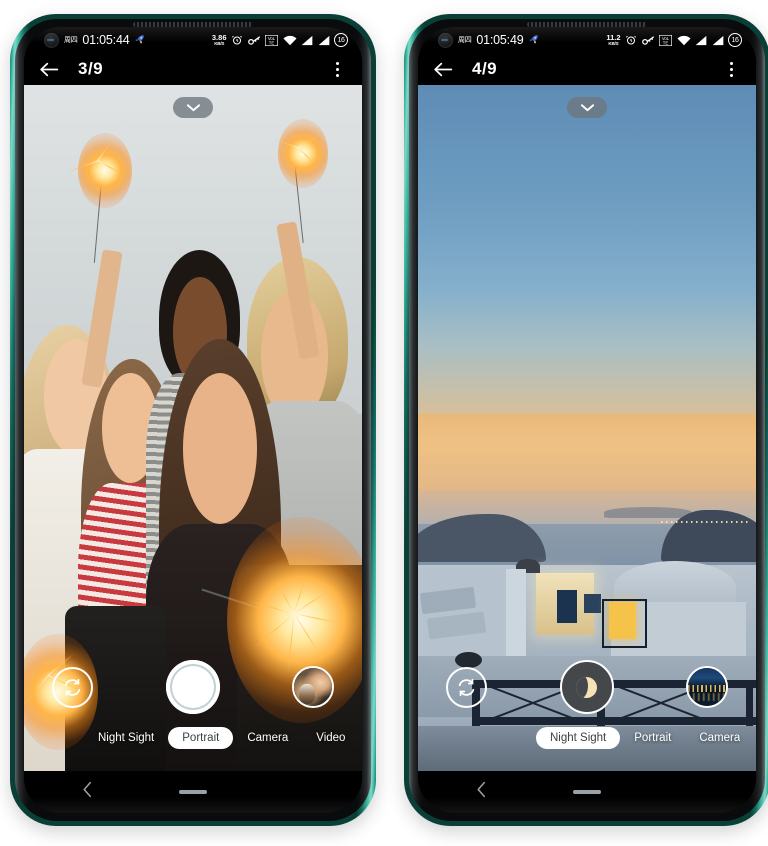 This screenshot has width=768, height=846. I want to click on camera-controls-left: Night Sight Portrait Camera Video, so click(193, 707).